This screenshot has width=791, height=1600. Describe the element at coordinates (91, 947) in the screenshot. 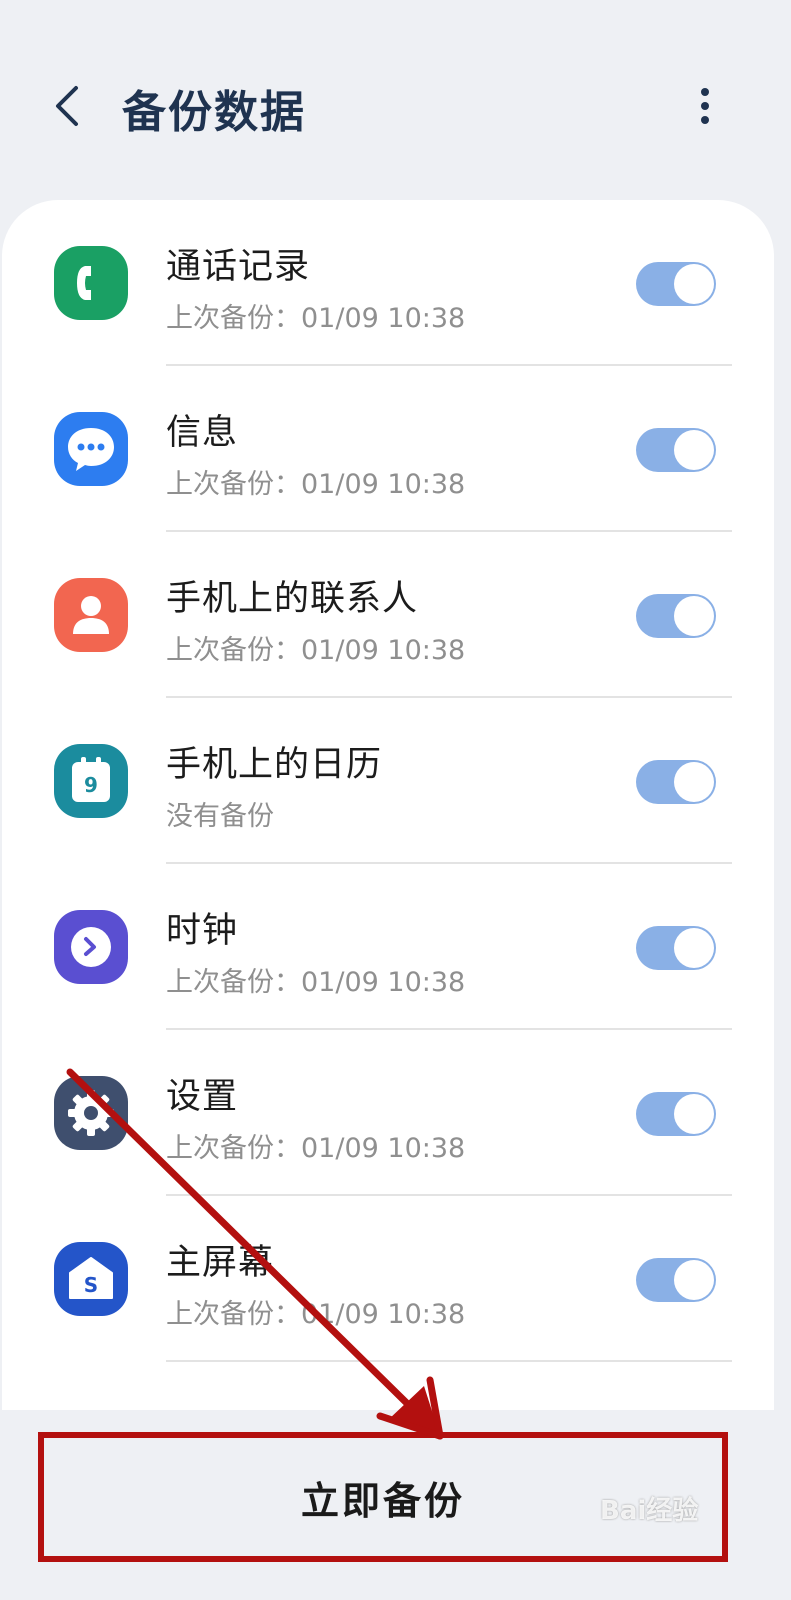

I see `clock-icon` at that location.